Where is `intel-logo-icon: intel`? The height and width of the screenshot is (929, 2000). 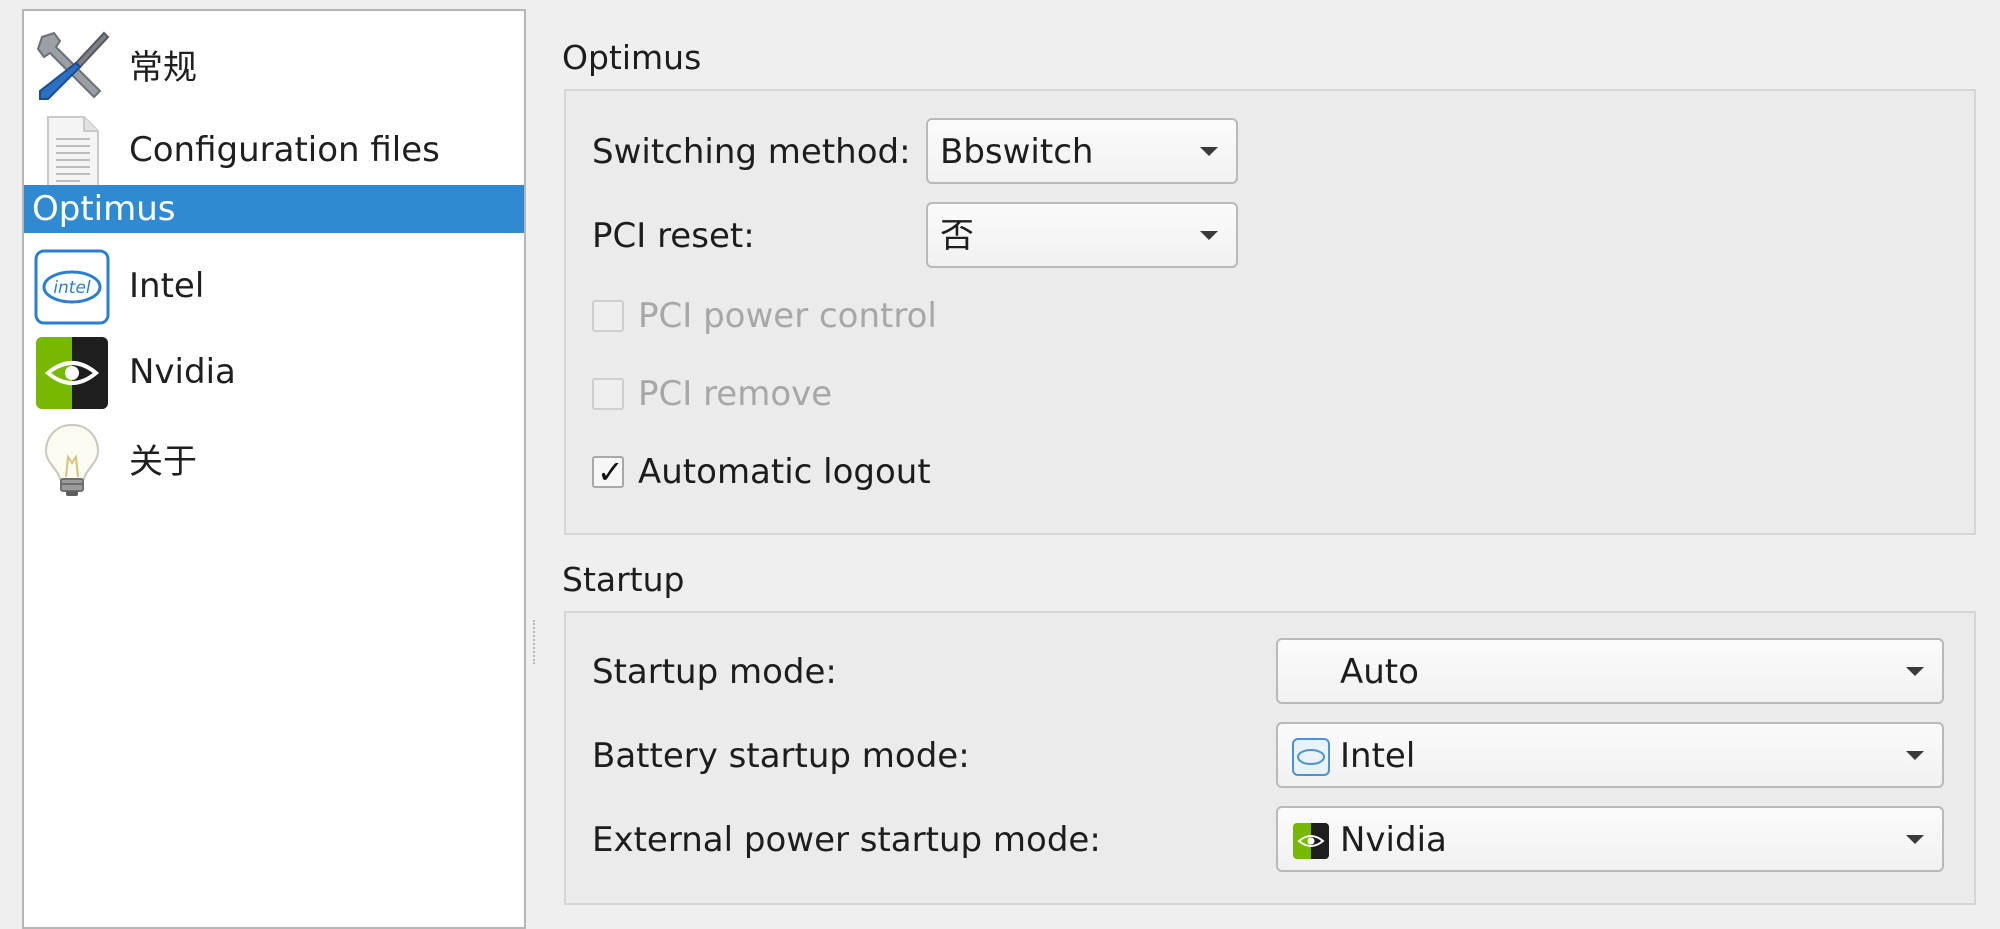
intel-logo-icon: intel is located at coordinates (72, 287).